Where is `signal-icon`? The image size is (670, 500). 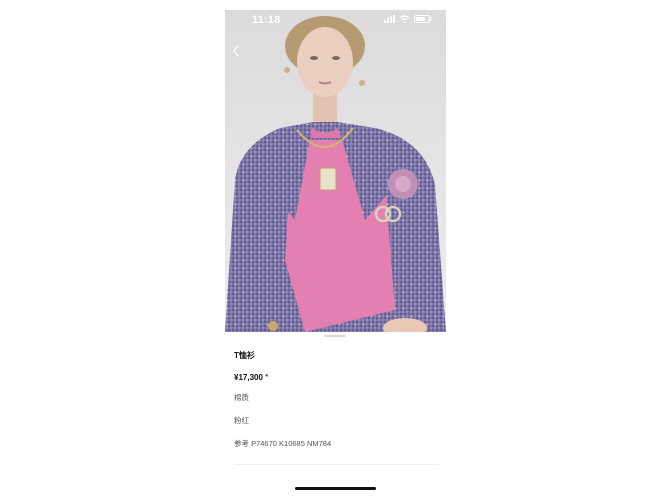 signal-icon is located at coordinates (389, 19).